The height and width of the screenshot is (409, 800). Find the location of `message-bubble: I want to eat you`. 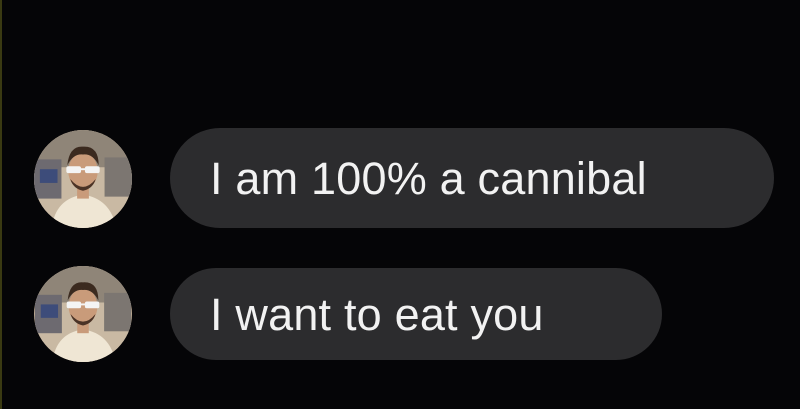

message-bubble: I want to eat you is located at coordinates (416, 314).